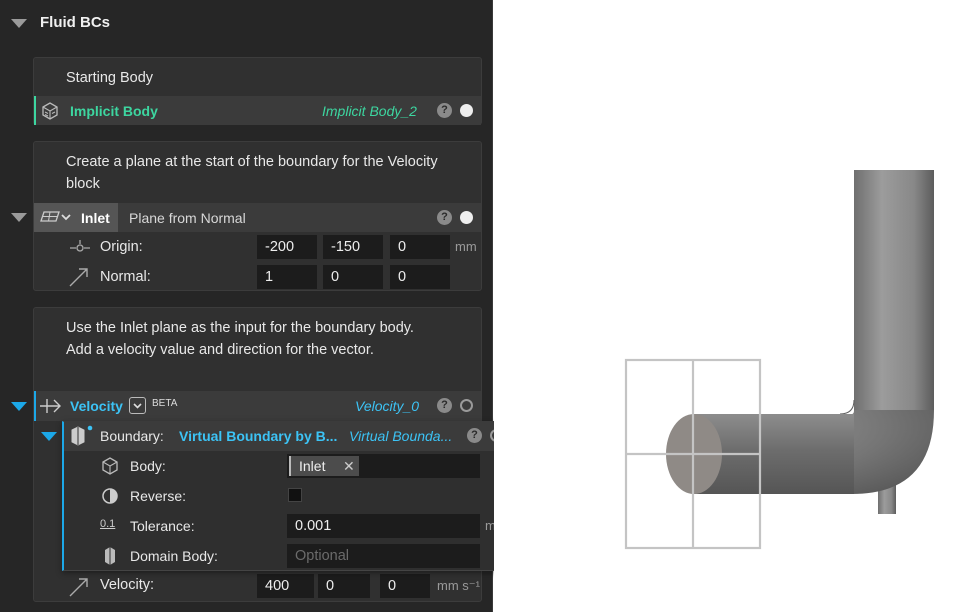 This screenshot has width=972, height=612. Describe the element at coordinates (353, 247) in the screenshot. I see `origin-y-input: -150` at that location.